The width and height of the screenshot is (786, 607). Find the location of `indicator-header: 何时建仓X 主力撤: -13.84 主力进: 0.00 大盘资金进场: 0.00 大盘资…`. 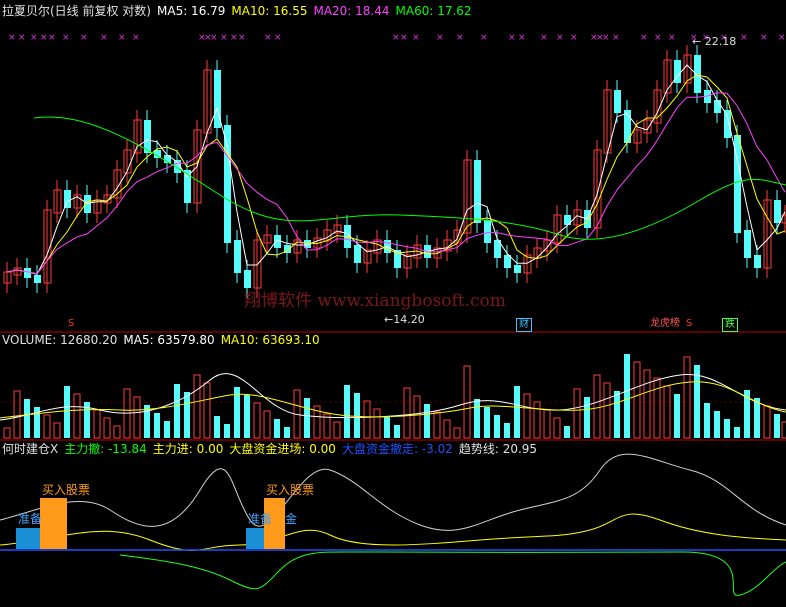

indicator-header: 何时建仓X 主力撤: -13.84 主力进: 0.00 大盘资金进场: 0.00 大盘资… is located at coordinates (272, 449).